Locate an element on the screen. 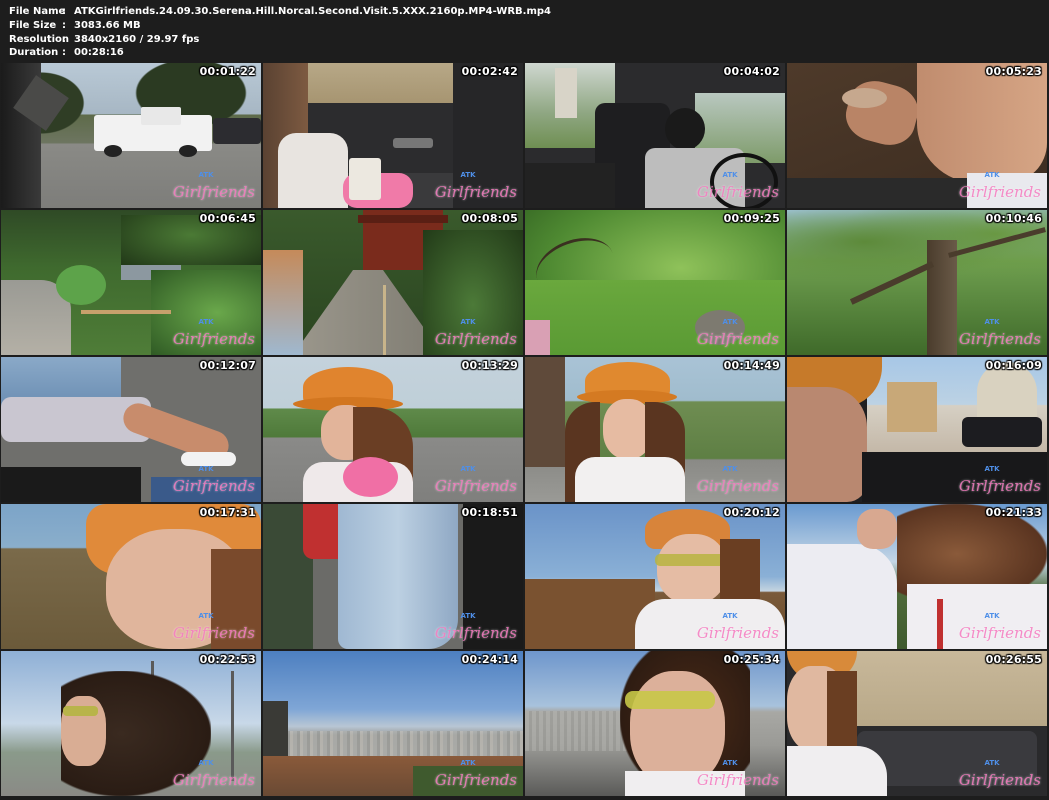 The height and width of the screenshot is (800, 1049). thumbnail-timestamp: 00:21:33 is located at coordinates (1013, 512).